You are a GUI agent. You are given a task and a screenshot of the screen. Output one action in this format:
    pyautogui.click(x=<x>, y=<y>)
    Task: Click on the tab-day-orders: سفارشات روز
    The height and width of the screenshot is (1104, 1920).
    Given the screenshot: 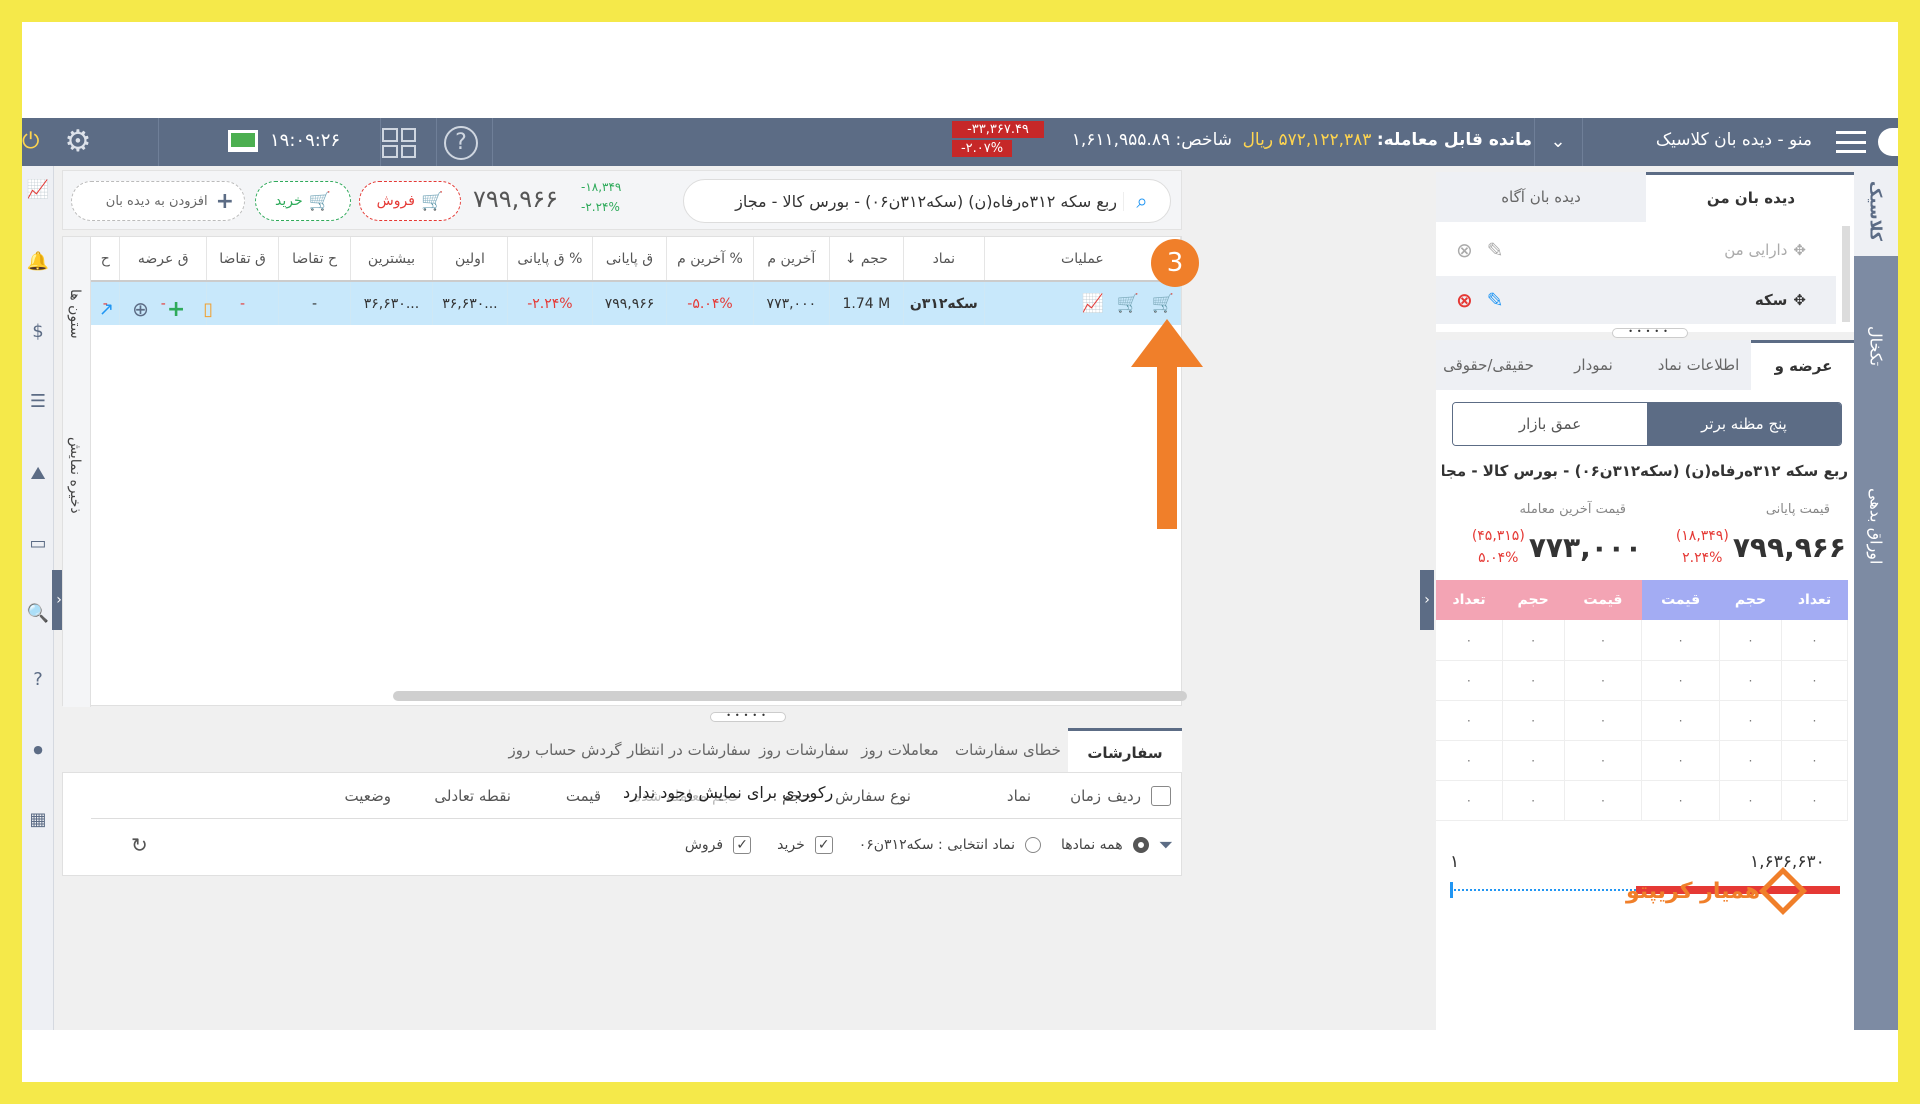 What is the action you would take?
    pyautogui.click(x=804, y=750)
    